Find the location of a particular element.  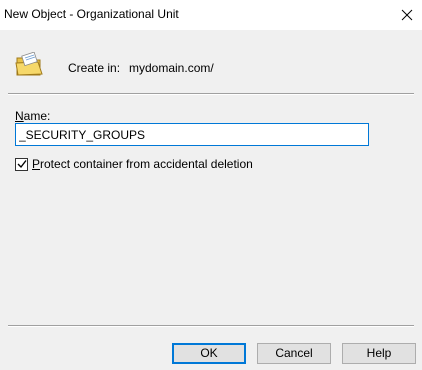

help-button: Help is located at coordinates (379, 353).